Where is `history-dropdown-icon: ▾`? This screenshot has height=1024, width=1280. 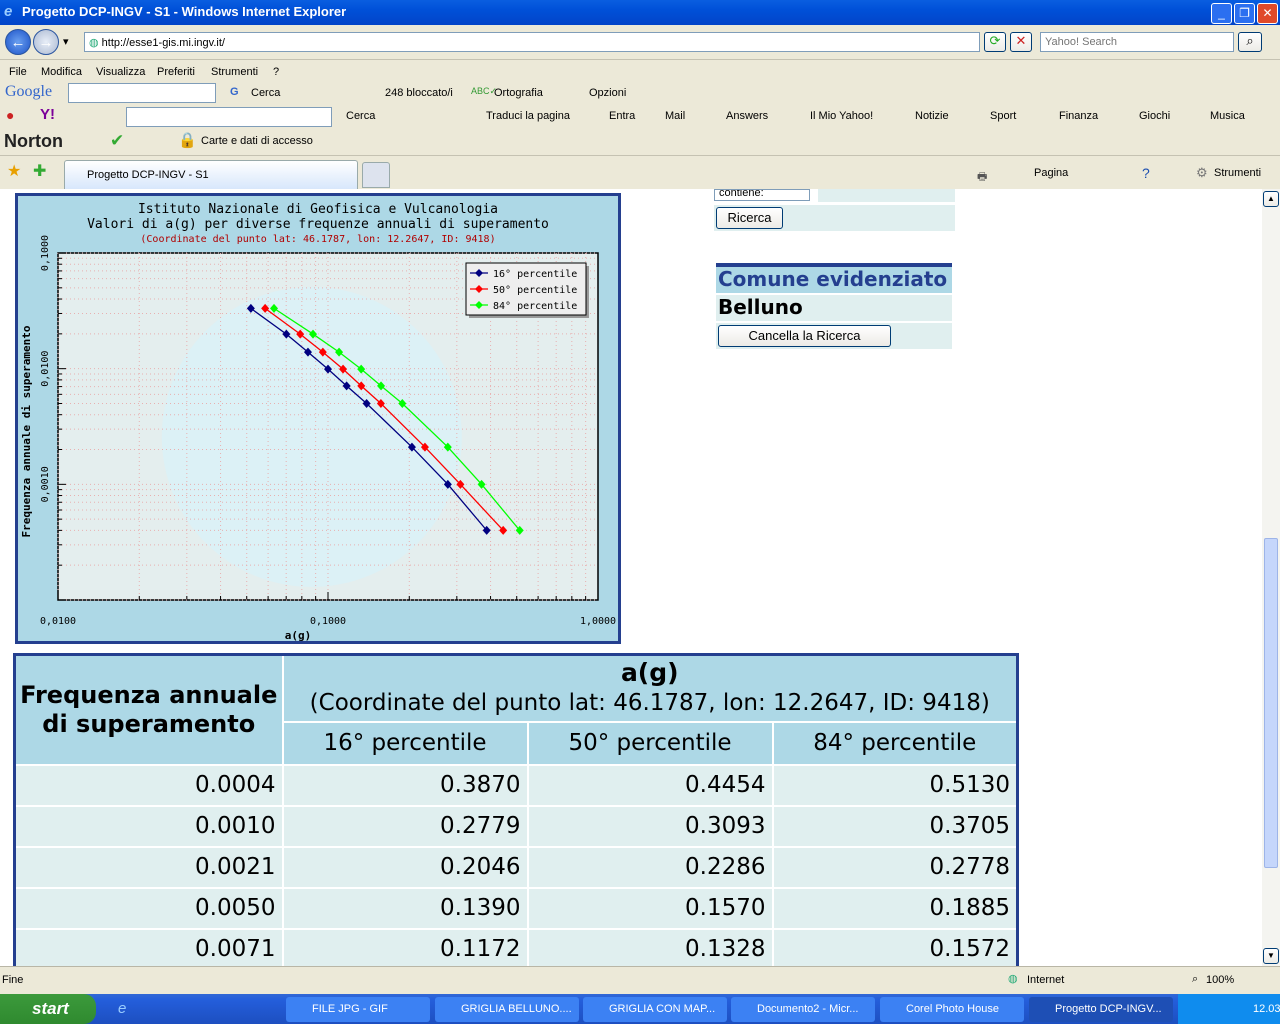 history-dropdown-icon: ▾ is located at coordinates (66, 41).